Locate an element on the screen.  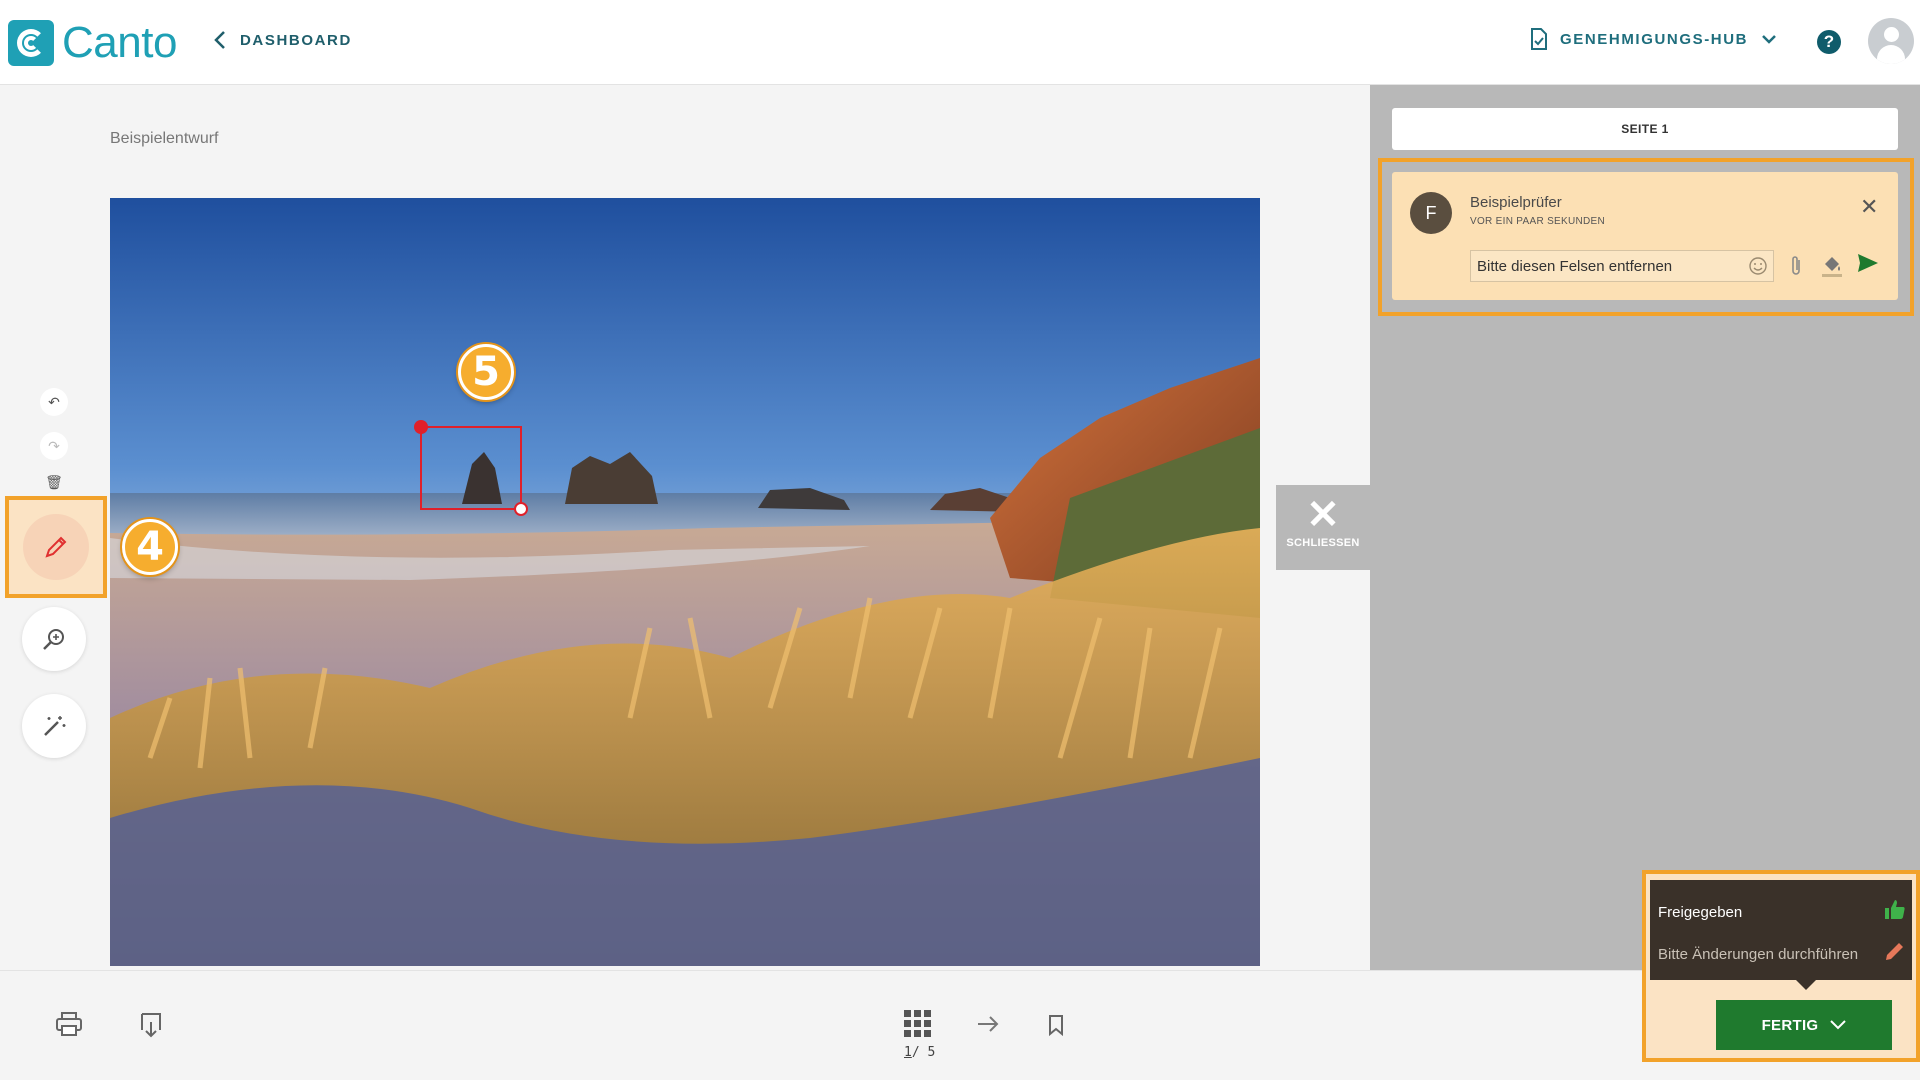
document-check-icon is located at coordinates (1539, 39).